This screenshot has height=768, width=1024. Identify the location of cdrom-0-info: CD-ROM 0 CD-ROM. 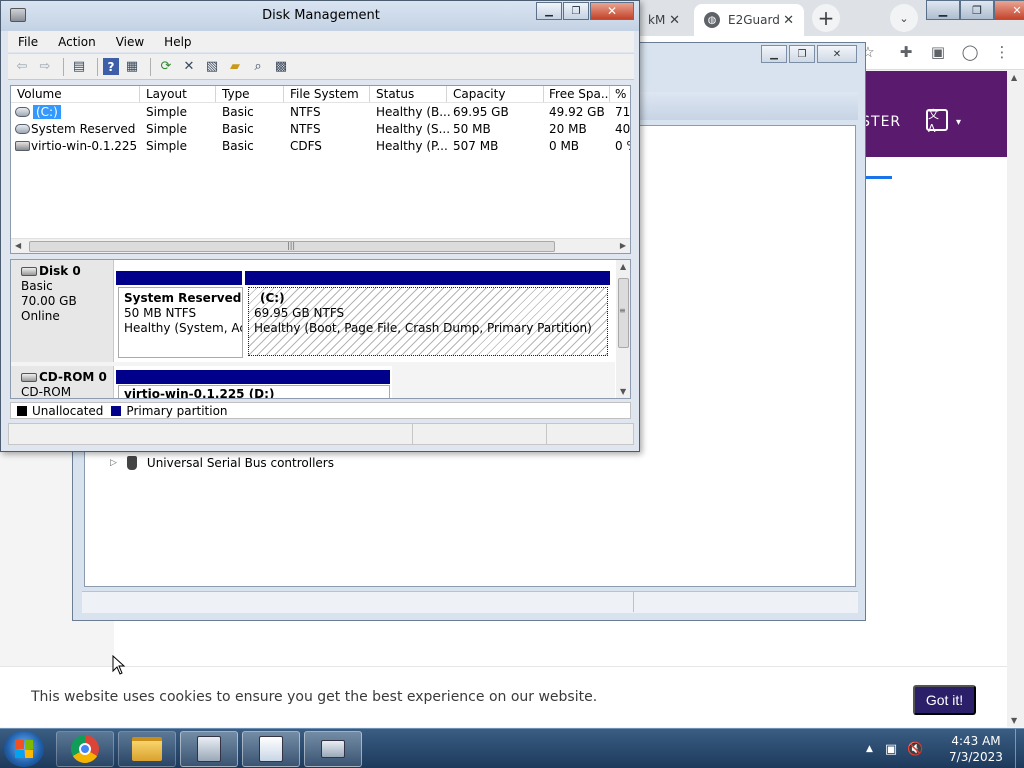
(62, 382).